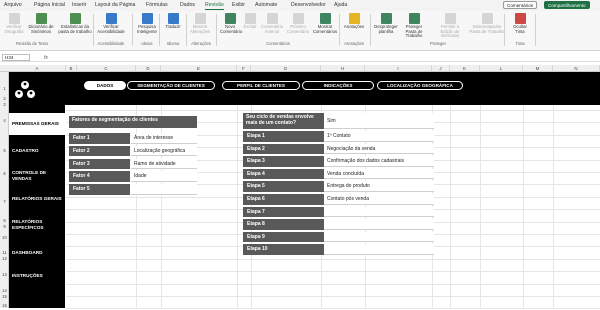 Image resolution: width=600 pixels, height=310 pixels. Describe the element at coordinates (450, 26) in the screenshot. I see `ribbon-button-15: Permitir a Edição de Intervalos` at that location.